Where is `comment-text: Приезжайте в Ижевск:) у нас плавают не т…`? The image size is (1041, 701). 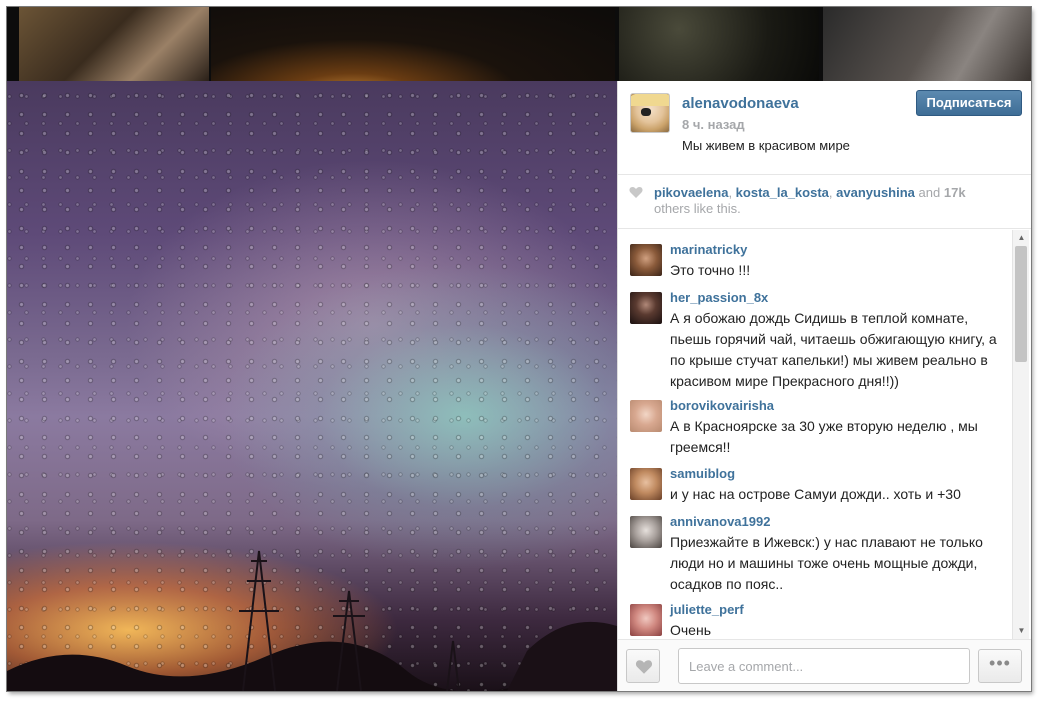 comment-text: Приезжайте в Ижевск:) у нас плавают не т… is located at coordinates (826, 563).